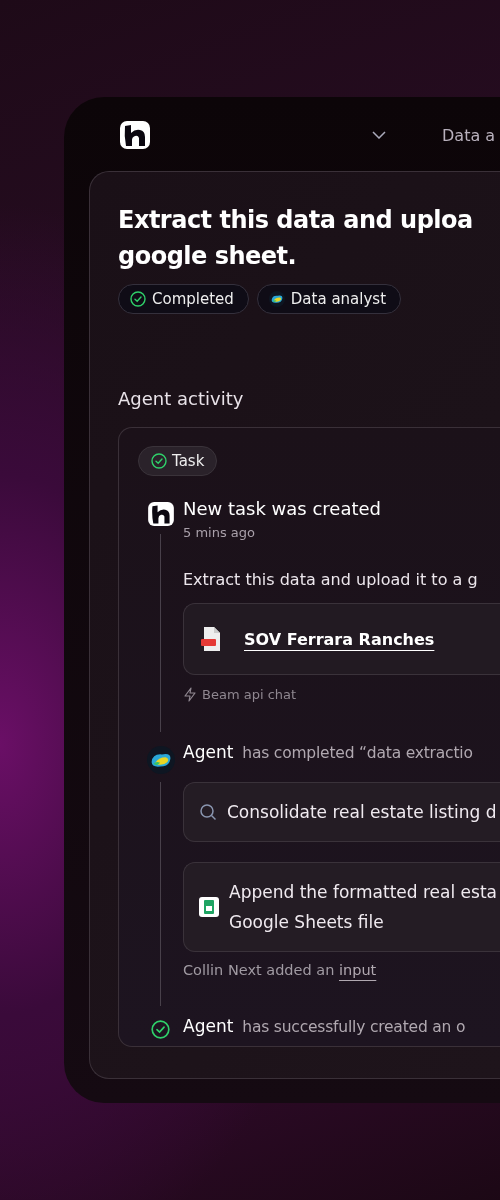 The height and width of the screenshot is (1200, 500). What do you see at coordinates (296, 238) in the screenshot?
I see `task-title: Extract this data and uploa google sheet.` at bounding box center [296, 238].